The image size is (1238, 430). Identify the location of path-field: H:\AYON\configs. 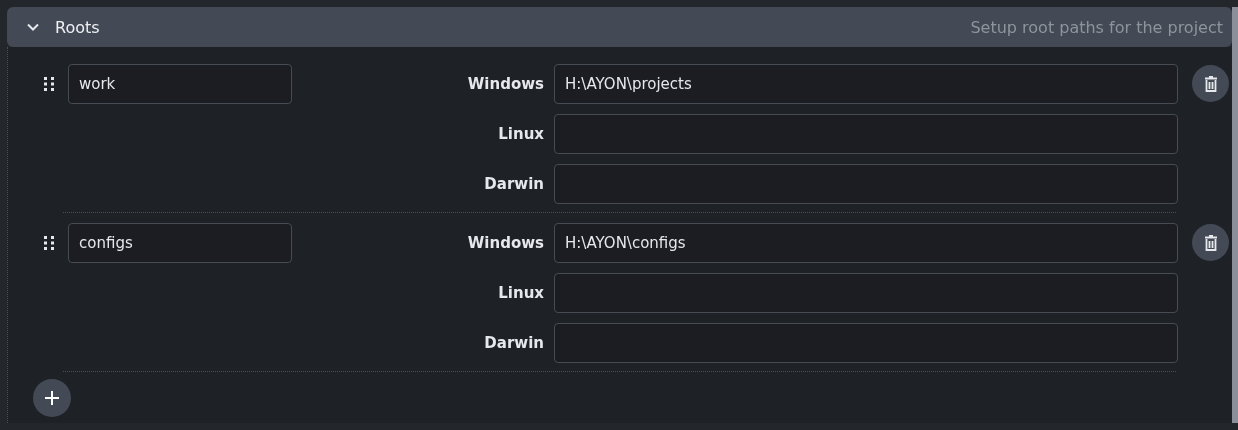
(866, 243).